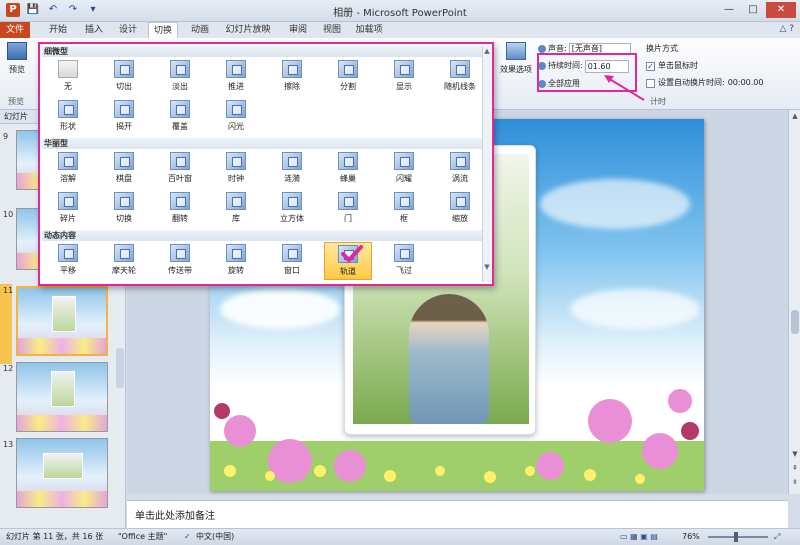 This screenshot has height=545, width=800. Describe the element at coordinates (68, 169) in the screenshot. I see `transition-item: 溶解` at that location.